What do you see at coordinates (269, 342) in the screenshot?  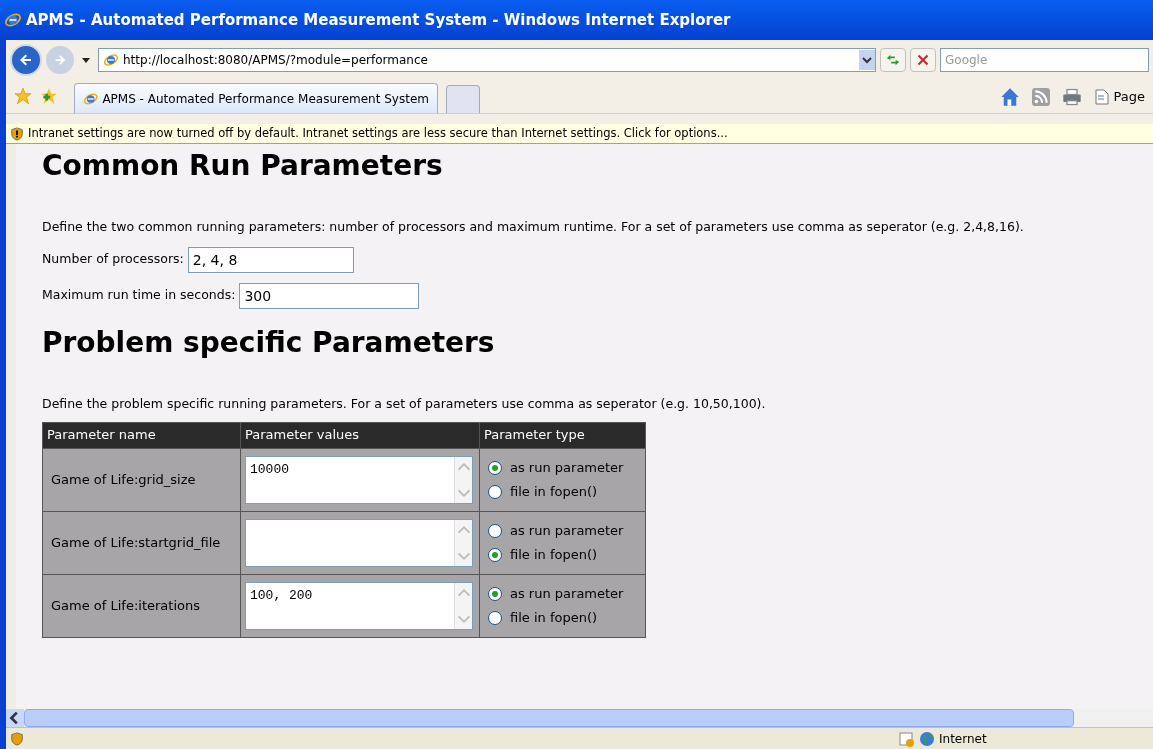 I see `section-heading: Problem specific Parameters` at bounding box center [269, 342].